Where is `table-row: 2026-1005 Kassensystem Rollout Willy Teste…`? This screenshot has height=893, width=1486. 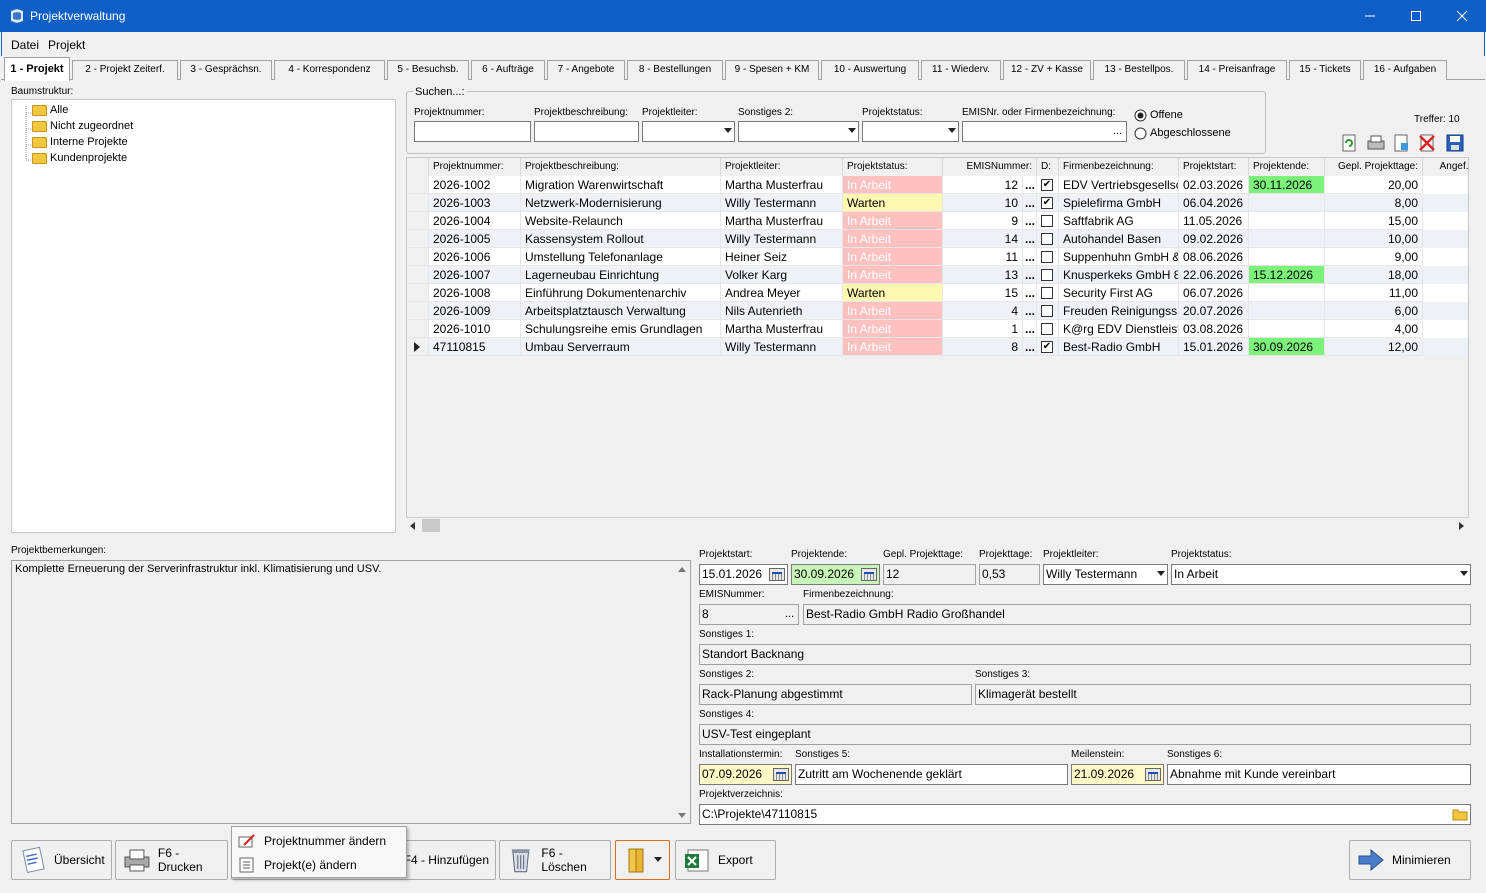
table-row: 2026-1005 Kassensystem Rollout Willy Teste… is located at coordinates (937, 239).